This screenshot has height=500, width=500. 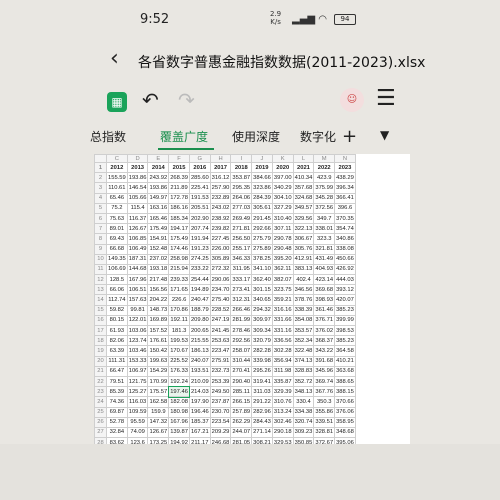 I want to click on table-cell: 328.81, so click(x=324, y=432).